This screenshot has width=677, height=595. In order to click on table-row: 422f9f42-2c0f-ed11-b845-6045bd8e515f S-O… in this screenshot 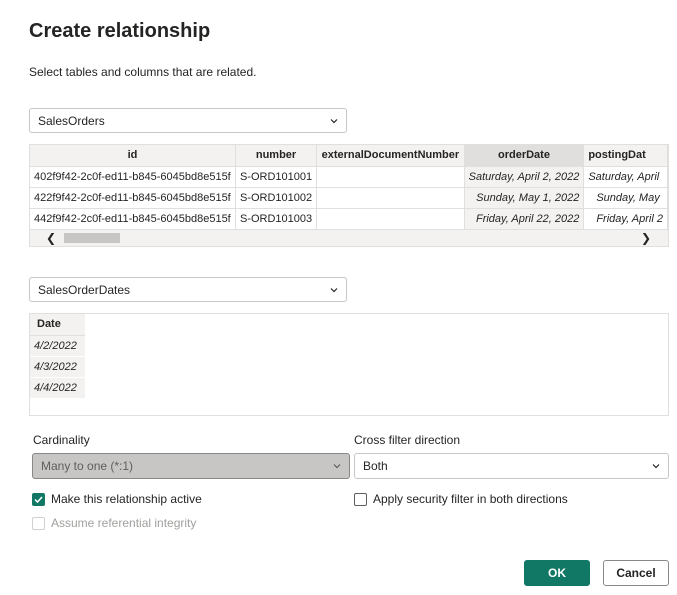, I will do `click(349, 198)`.